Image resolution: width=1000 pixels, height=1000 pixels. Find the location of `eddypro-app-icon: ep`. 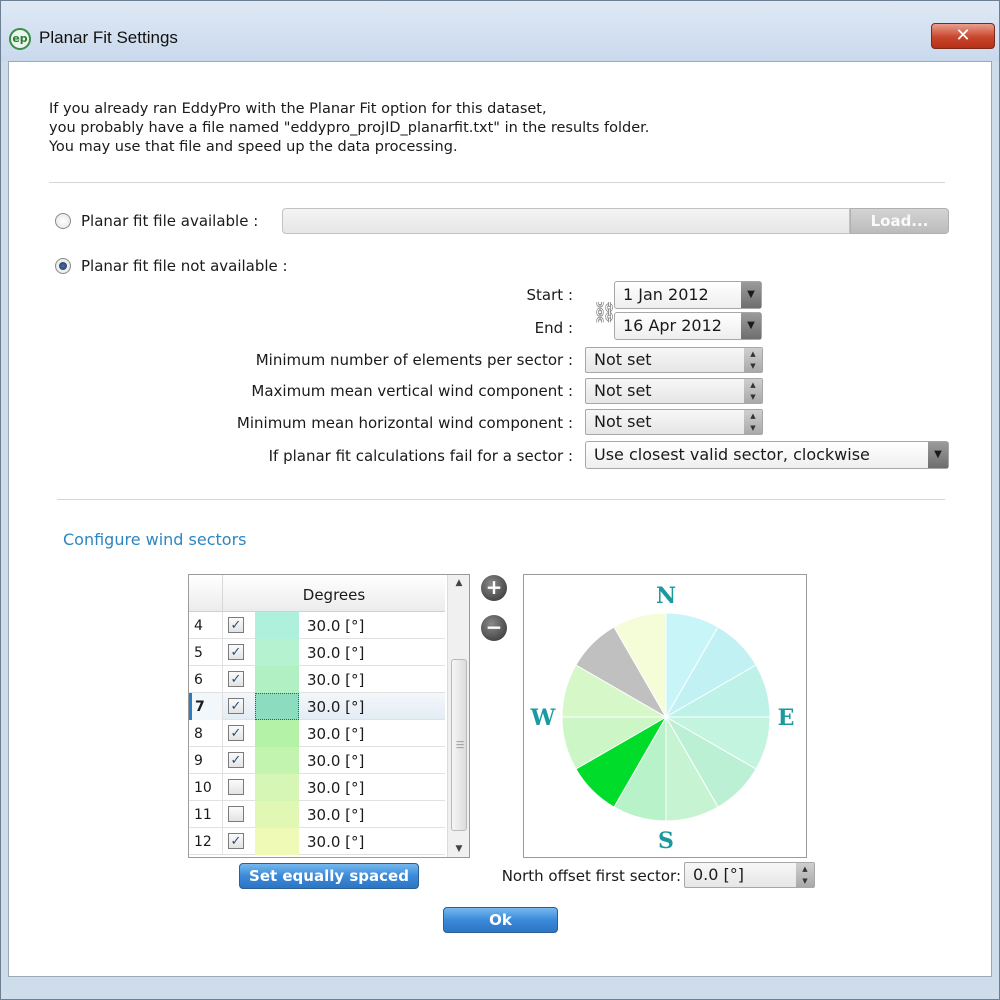

eddypro-app-icon: ep is located at coordinates (20, 39).